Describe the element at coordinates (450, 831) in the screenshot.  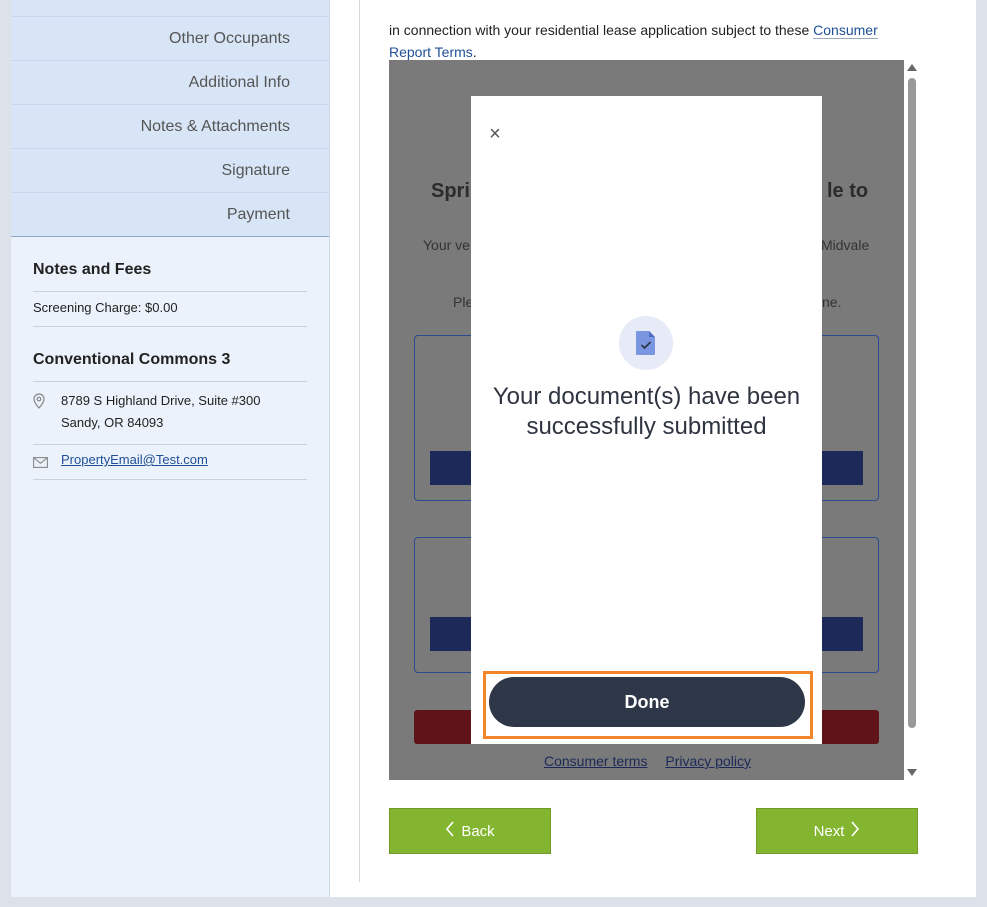
I see `chevron-left-icon` at that location.